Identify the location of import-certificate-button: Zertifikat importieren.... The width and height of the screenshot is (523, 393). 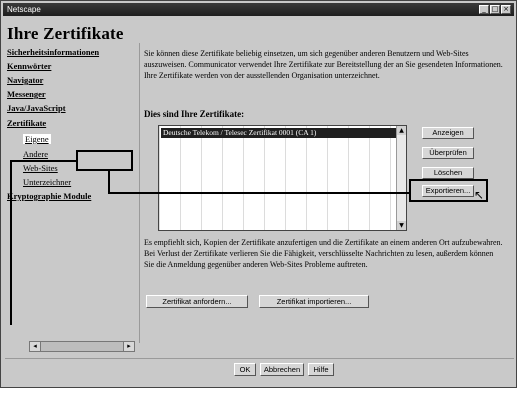
(314, 301).